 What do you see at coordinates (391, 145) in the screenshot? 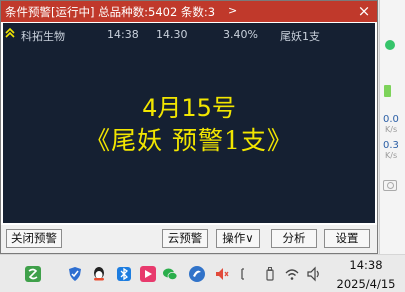
I see `download-speed: 0.3` at bounding box center [391, 145].